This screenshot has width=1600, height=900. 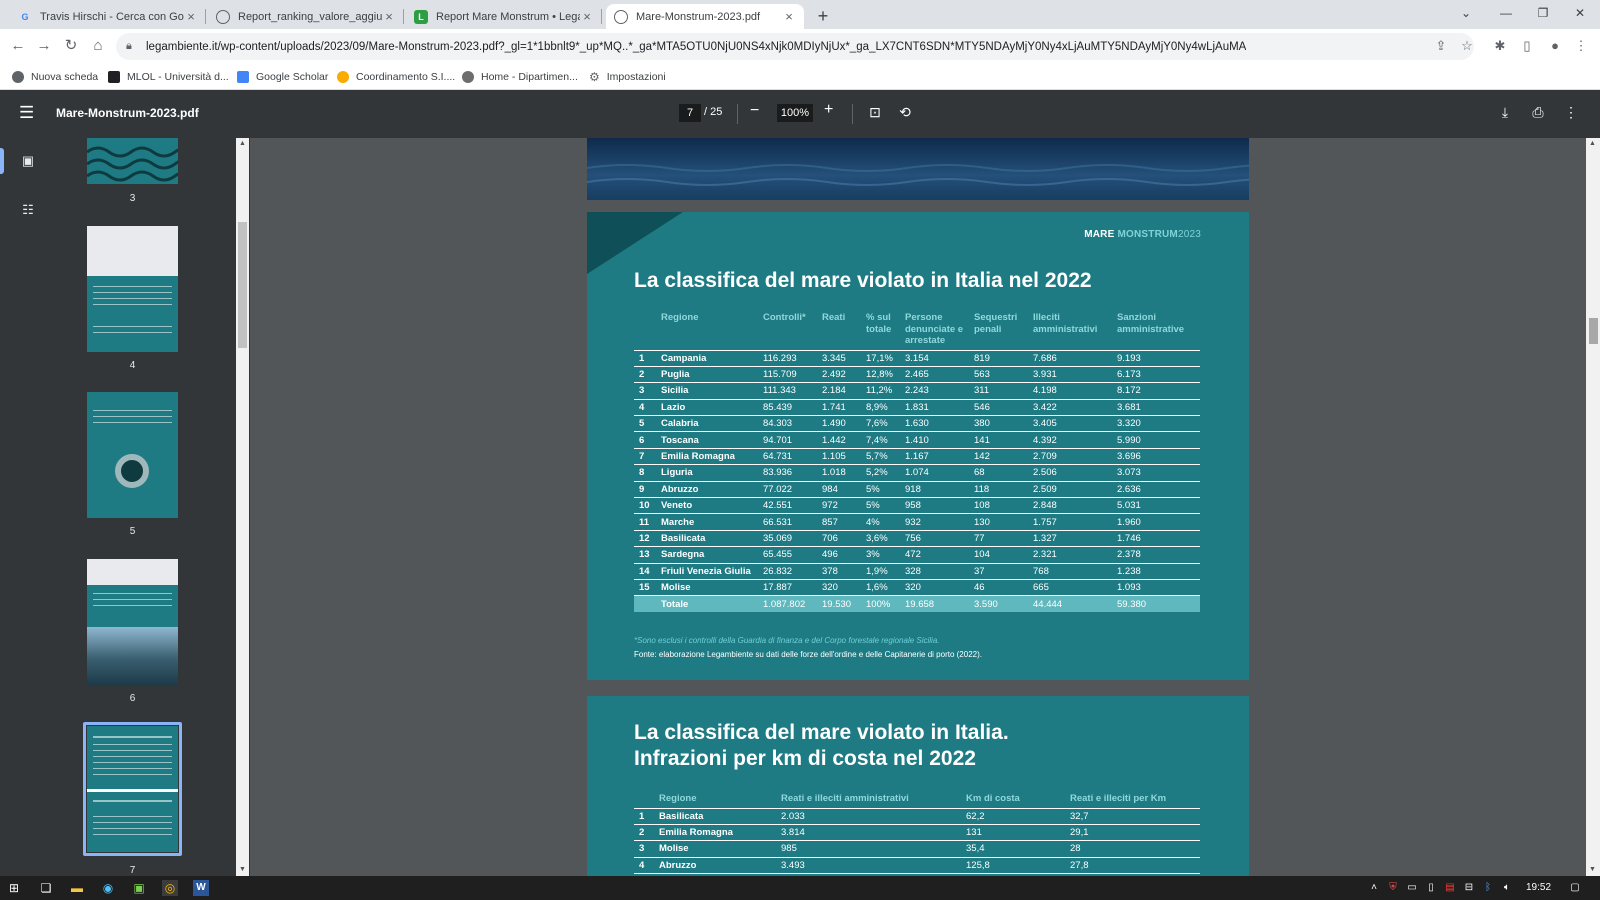 I want to click on back-icon: ←, so click(x=18, y=46).